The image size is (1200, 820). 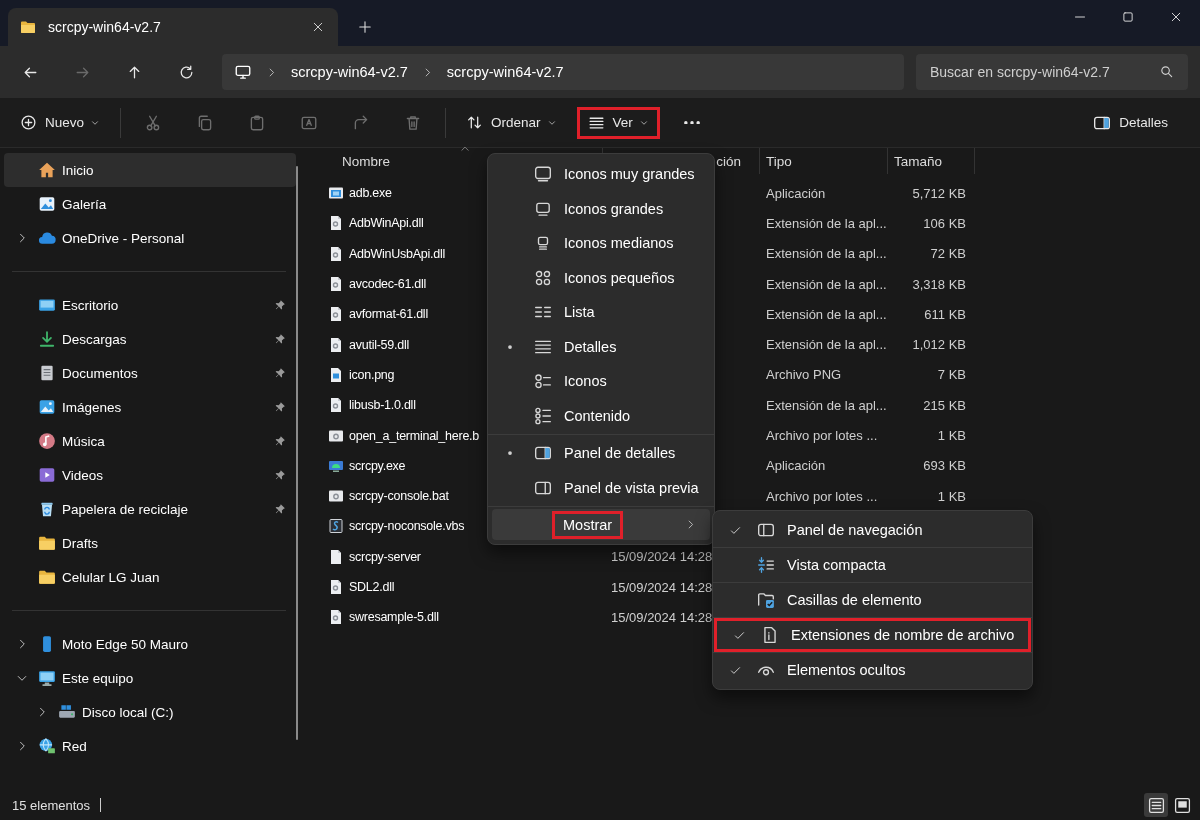 What do you see at coordinates (150, 441) in the screenshot?
I see `sidebar-item: Música` at bounding box center [150, 441].